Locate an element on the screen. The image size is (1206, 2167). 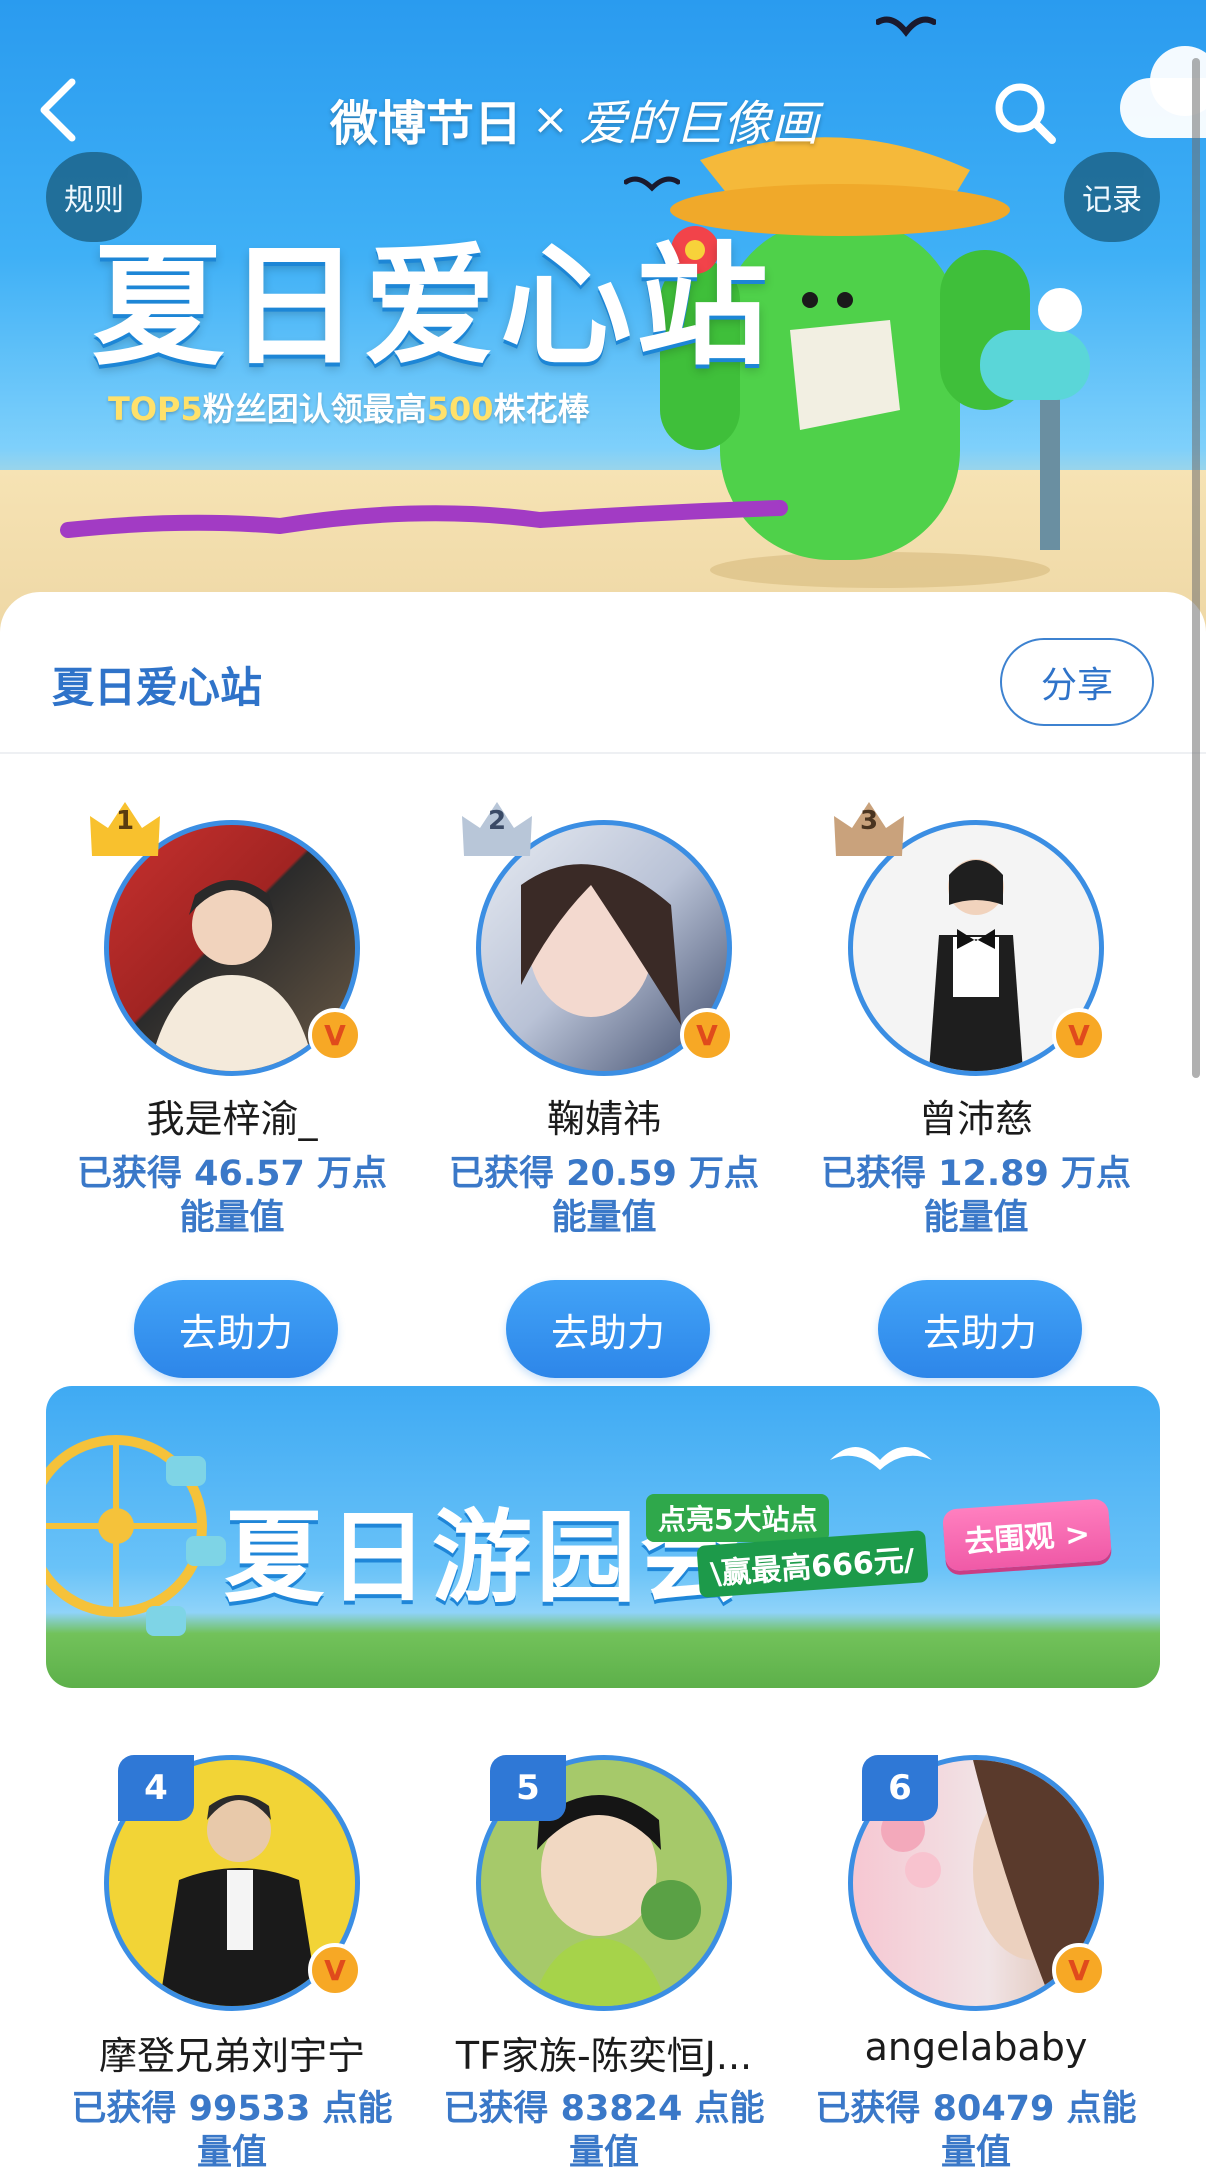
hero-subtitle-suffix: 株花棒 is located at coordinates (541, 409).